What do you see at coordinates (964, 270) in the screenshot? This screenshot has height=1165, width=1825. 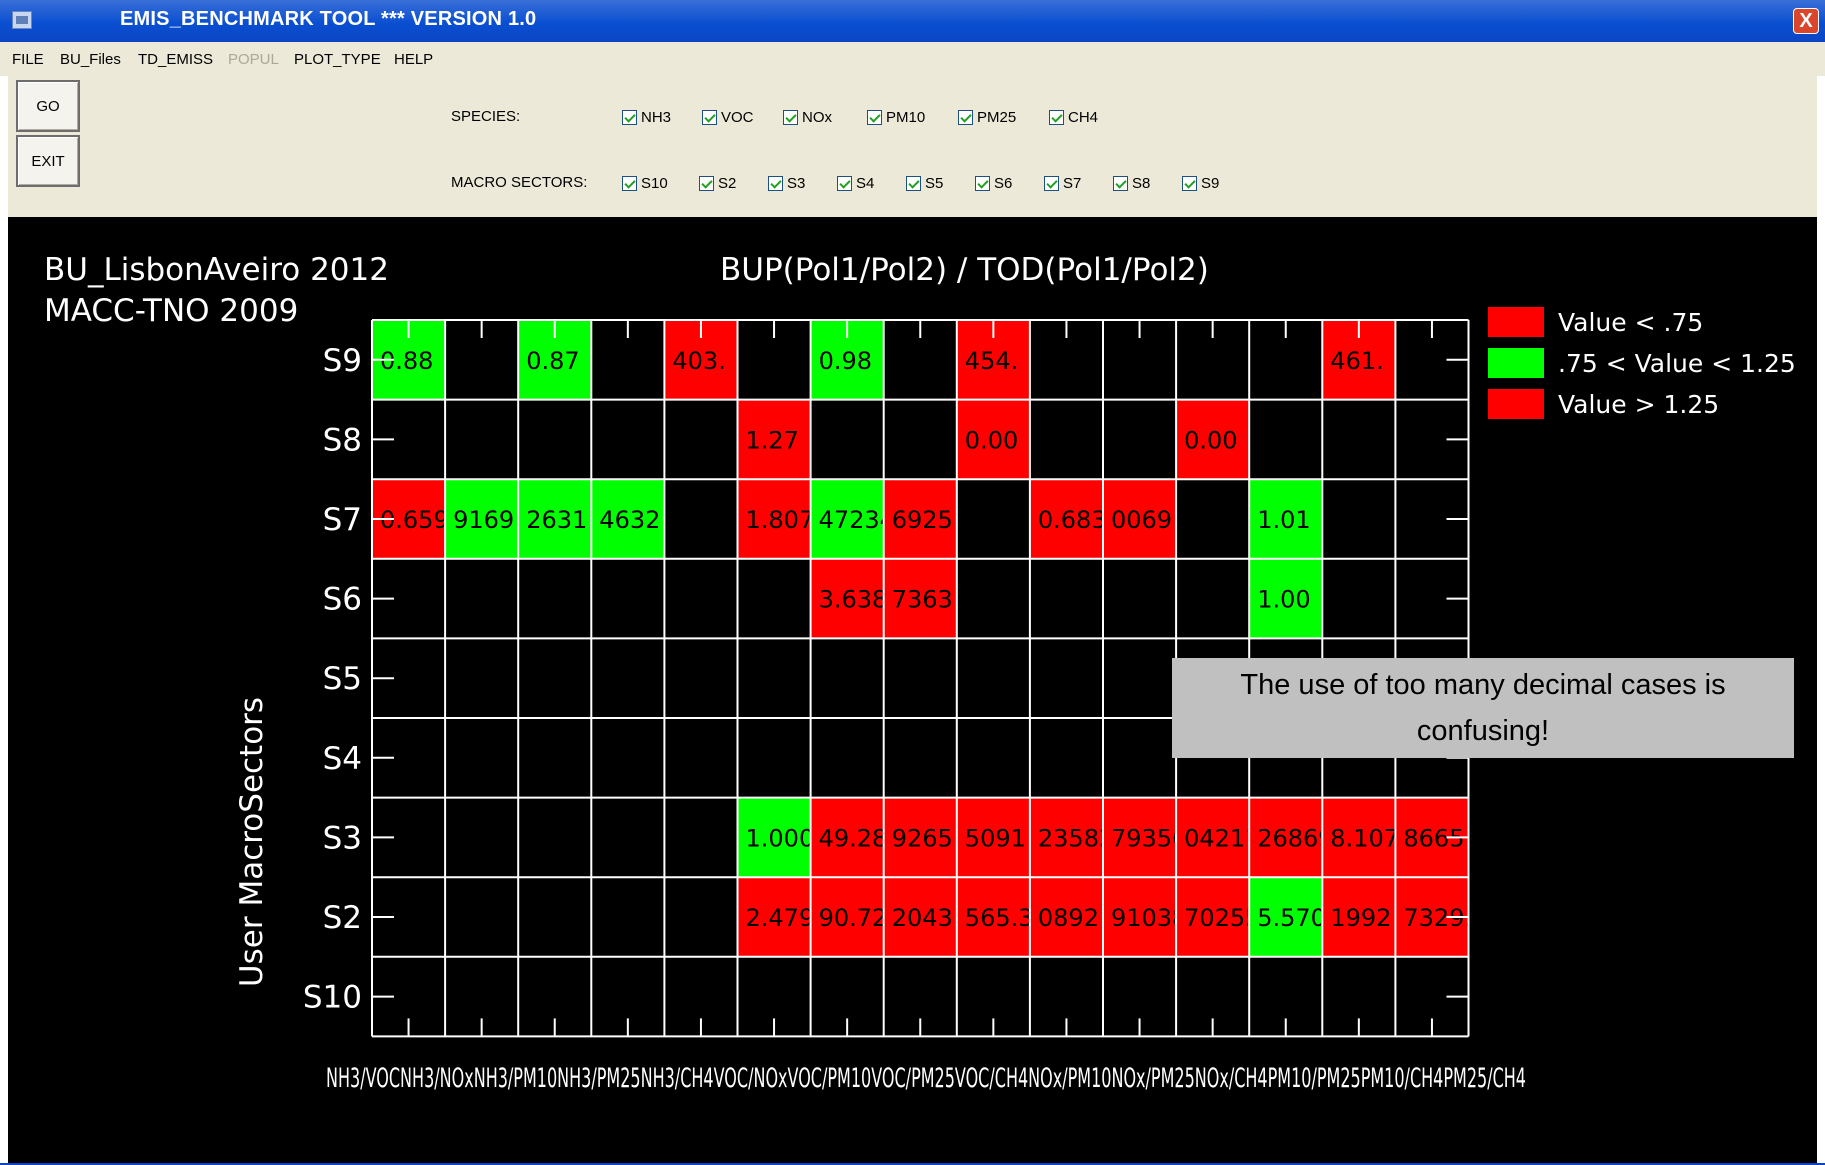 I see `chart-title: BUP(Pol1/Pol2) / TOD(Pol1/Pol2)` at bounding box center [964, 270].